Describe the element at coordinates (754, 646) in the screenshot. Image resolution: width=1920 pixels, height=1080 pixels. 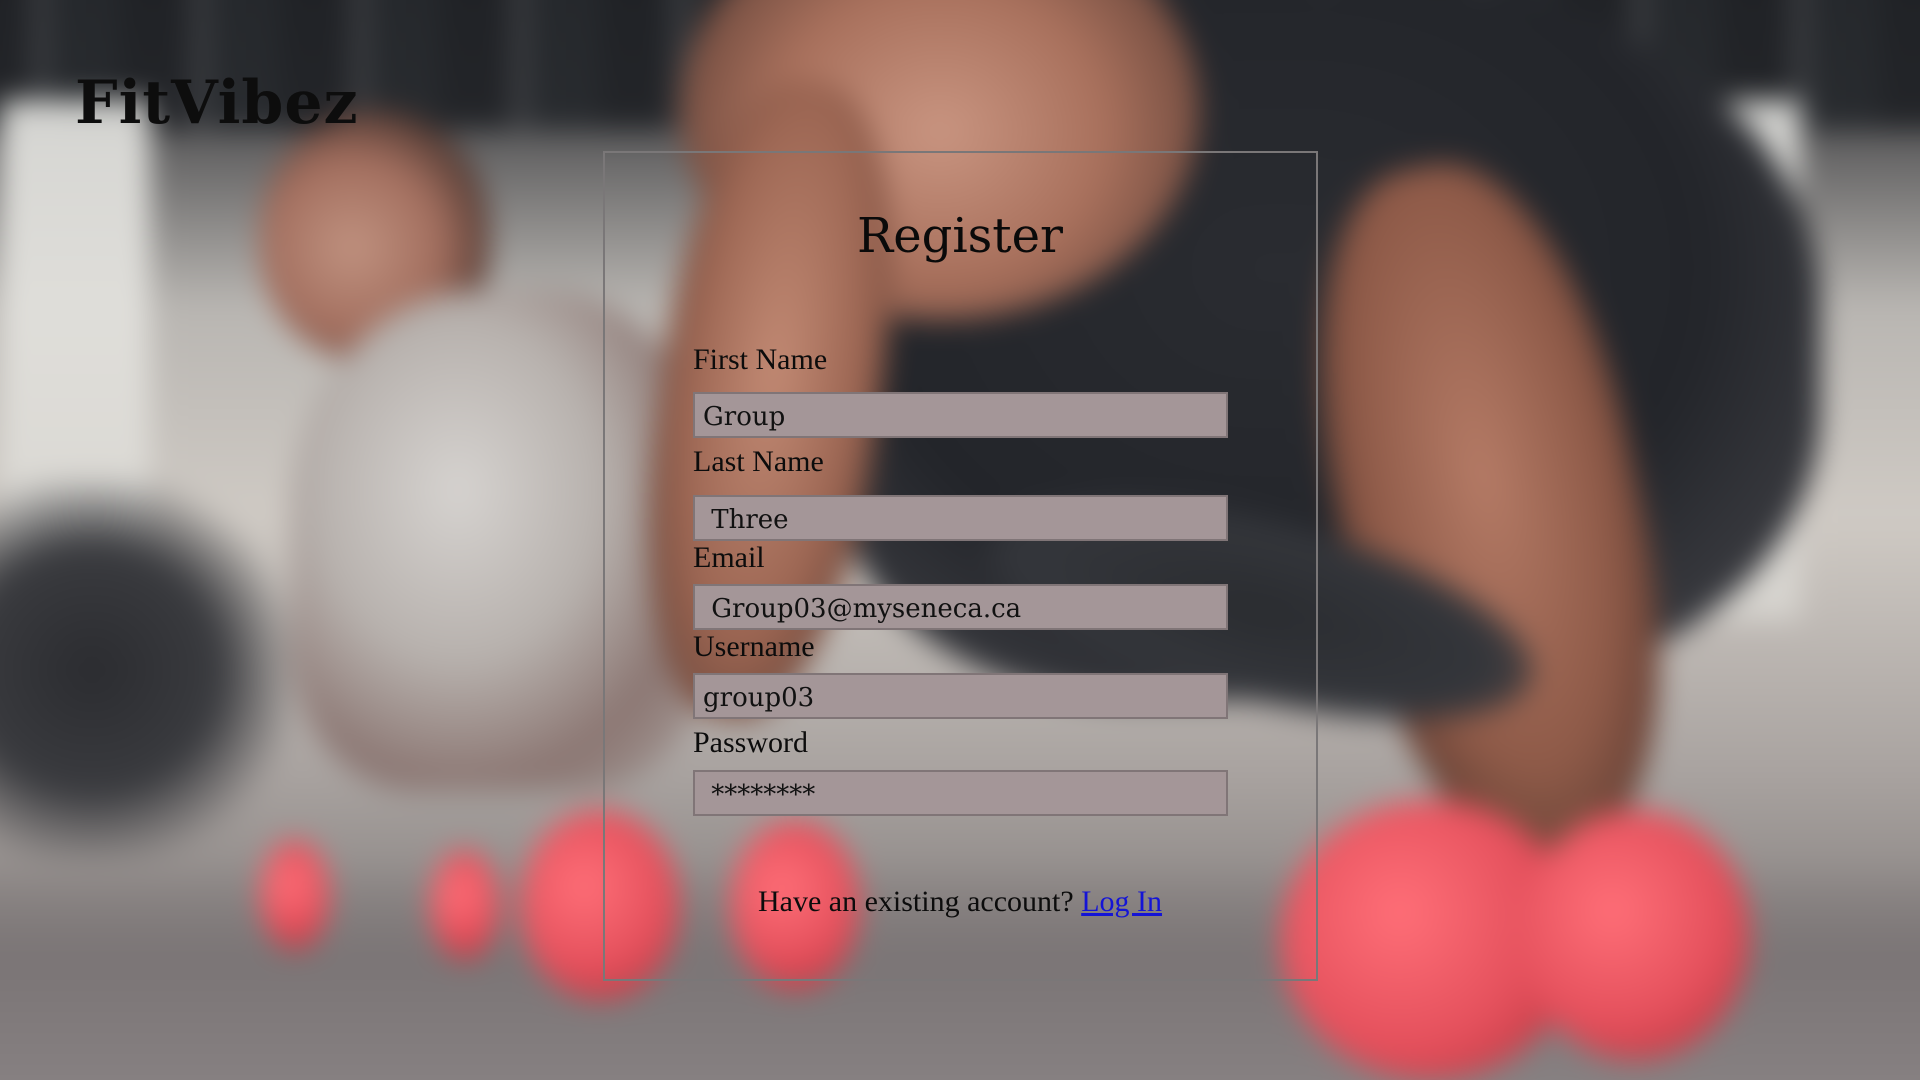
I see `username-label: Username` at that location.